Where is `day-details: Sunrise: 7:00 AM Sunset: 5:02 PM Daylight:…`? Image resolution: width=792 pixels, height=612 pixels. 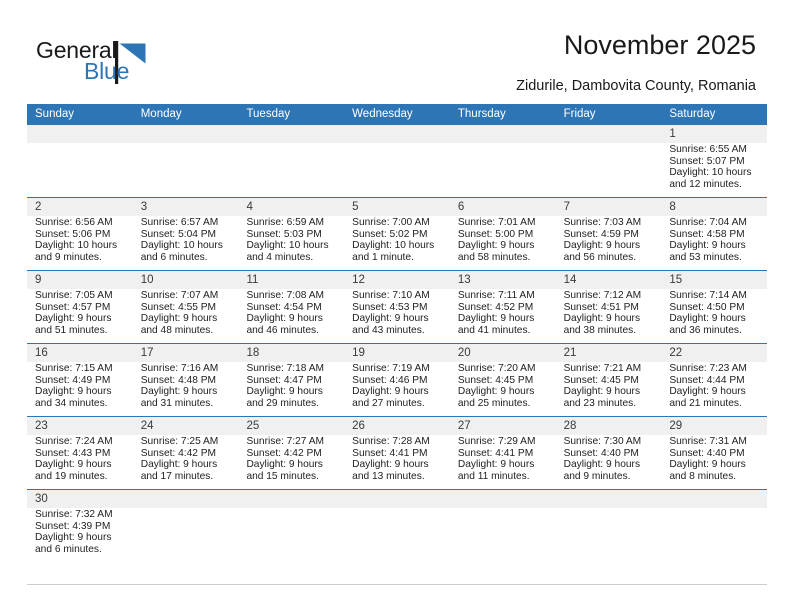
day-details: Sunrise: 7:00 AM Sunset: 5:02 PM Daylight:… is located at coordinates (398, 240).